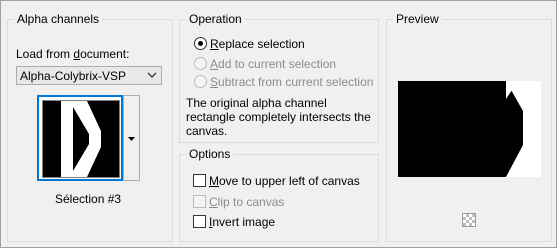  What do you see at coordinates (273, 64) in the screenshot?
I see `add-to-selection-label: Add to current selection` at bounding box center [273, 64].